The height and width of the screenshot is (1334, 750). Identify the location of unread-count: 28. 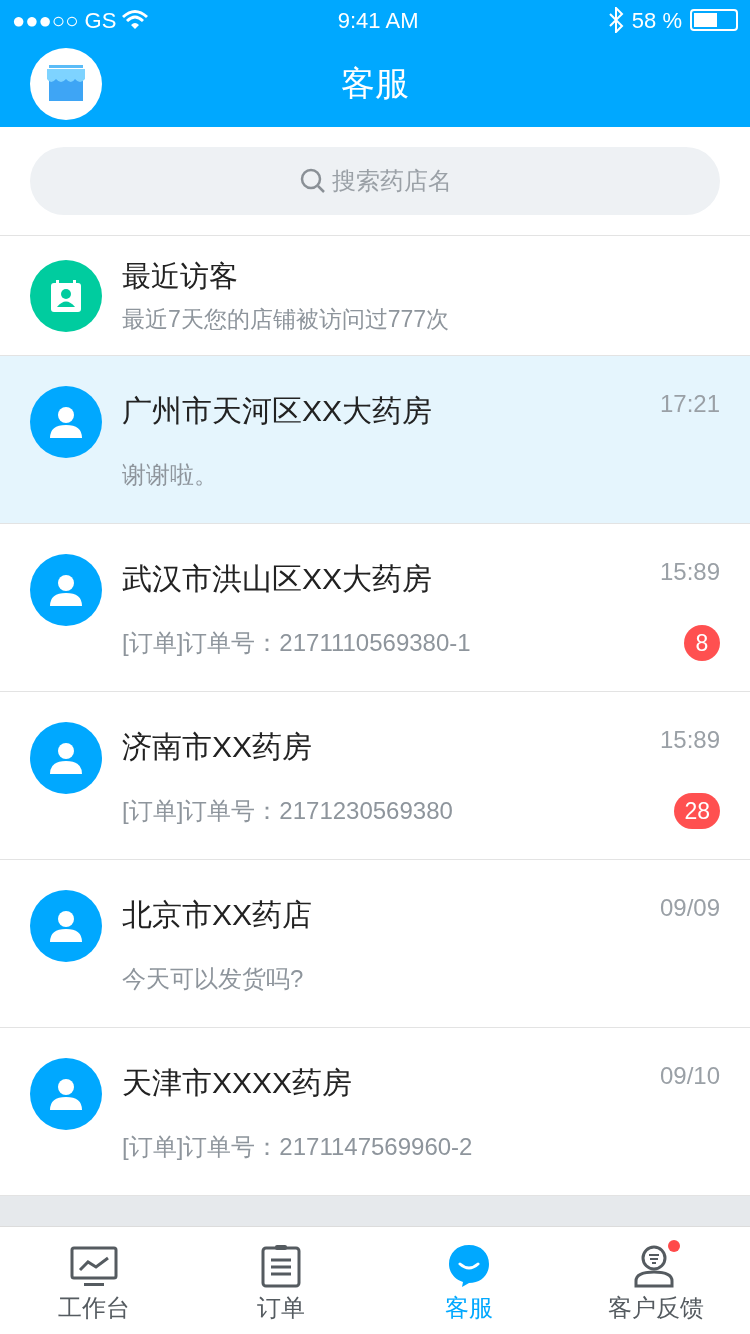
(697, 811).